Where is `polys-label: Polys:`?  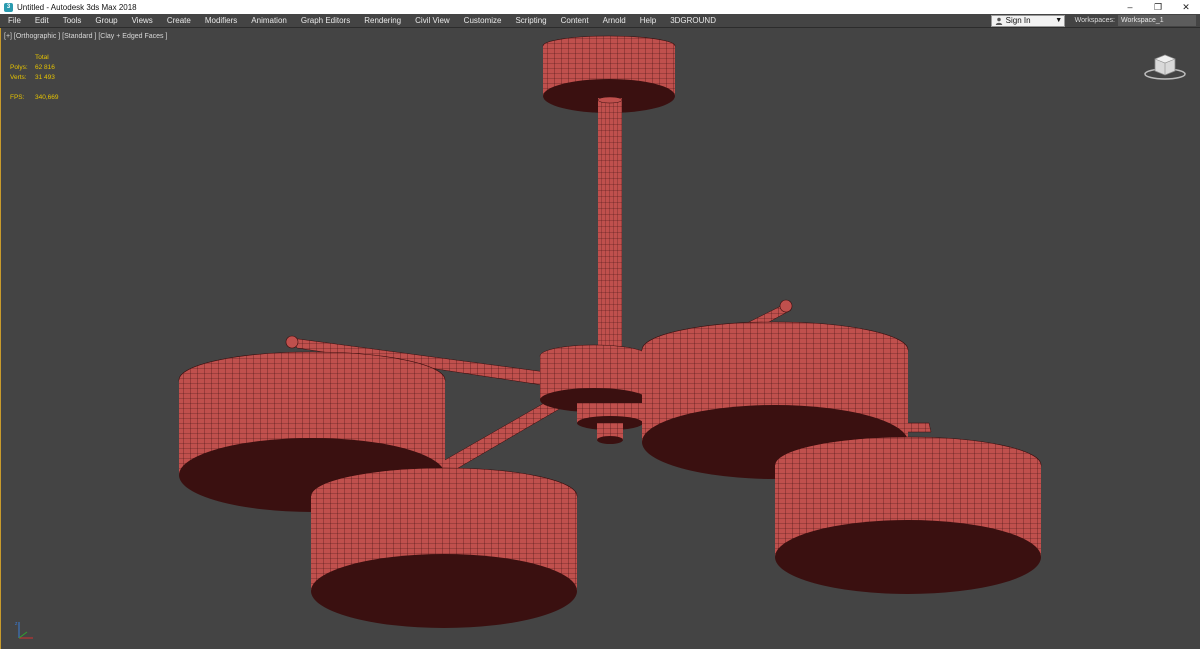 polys-label: Polys: is located at coordinates (19, 67).